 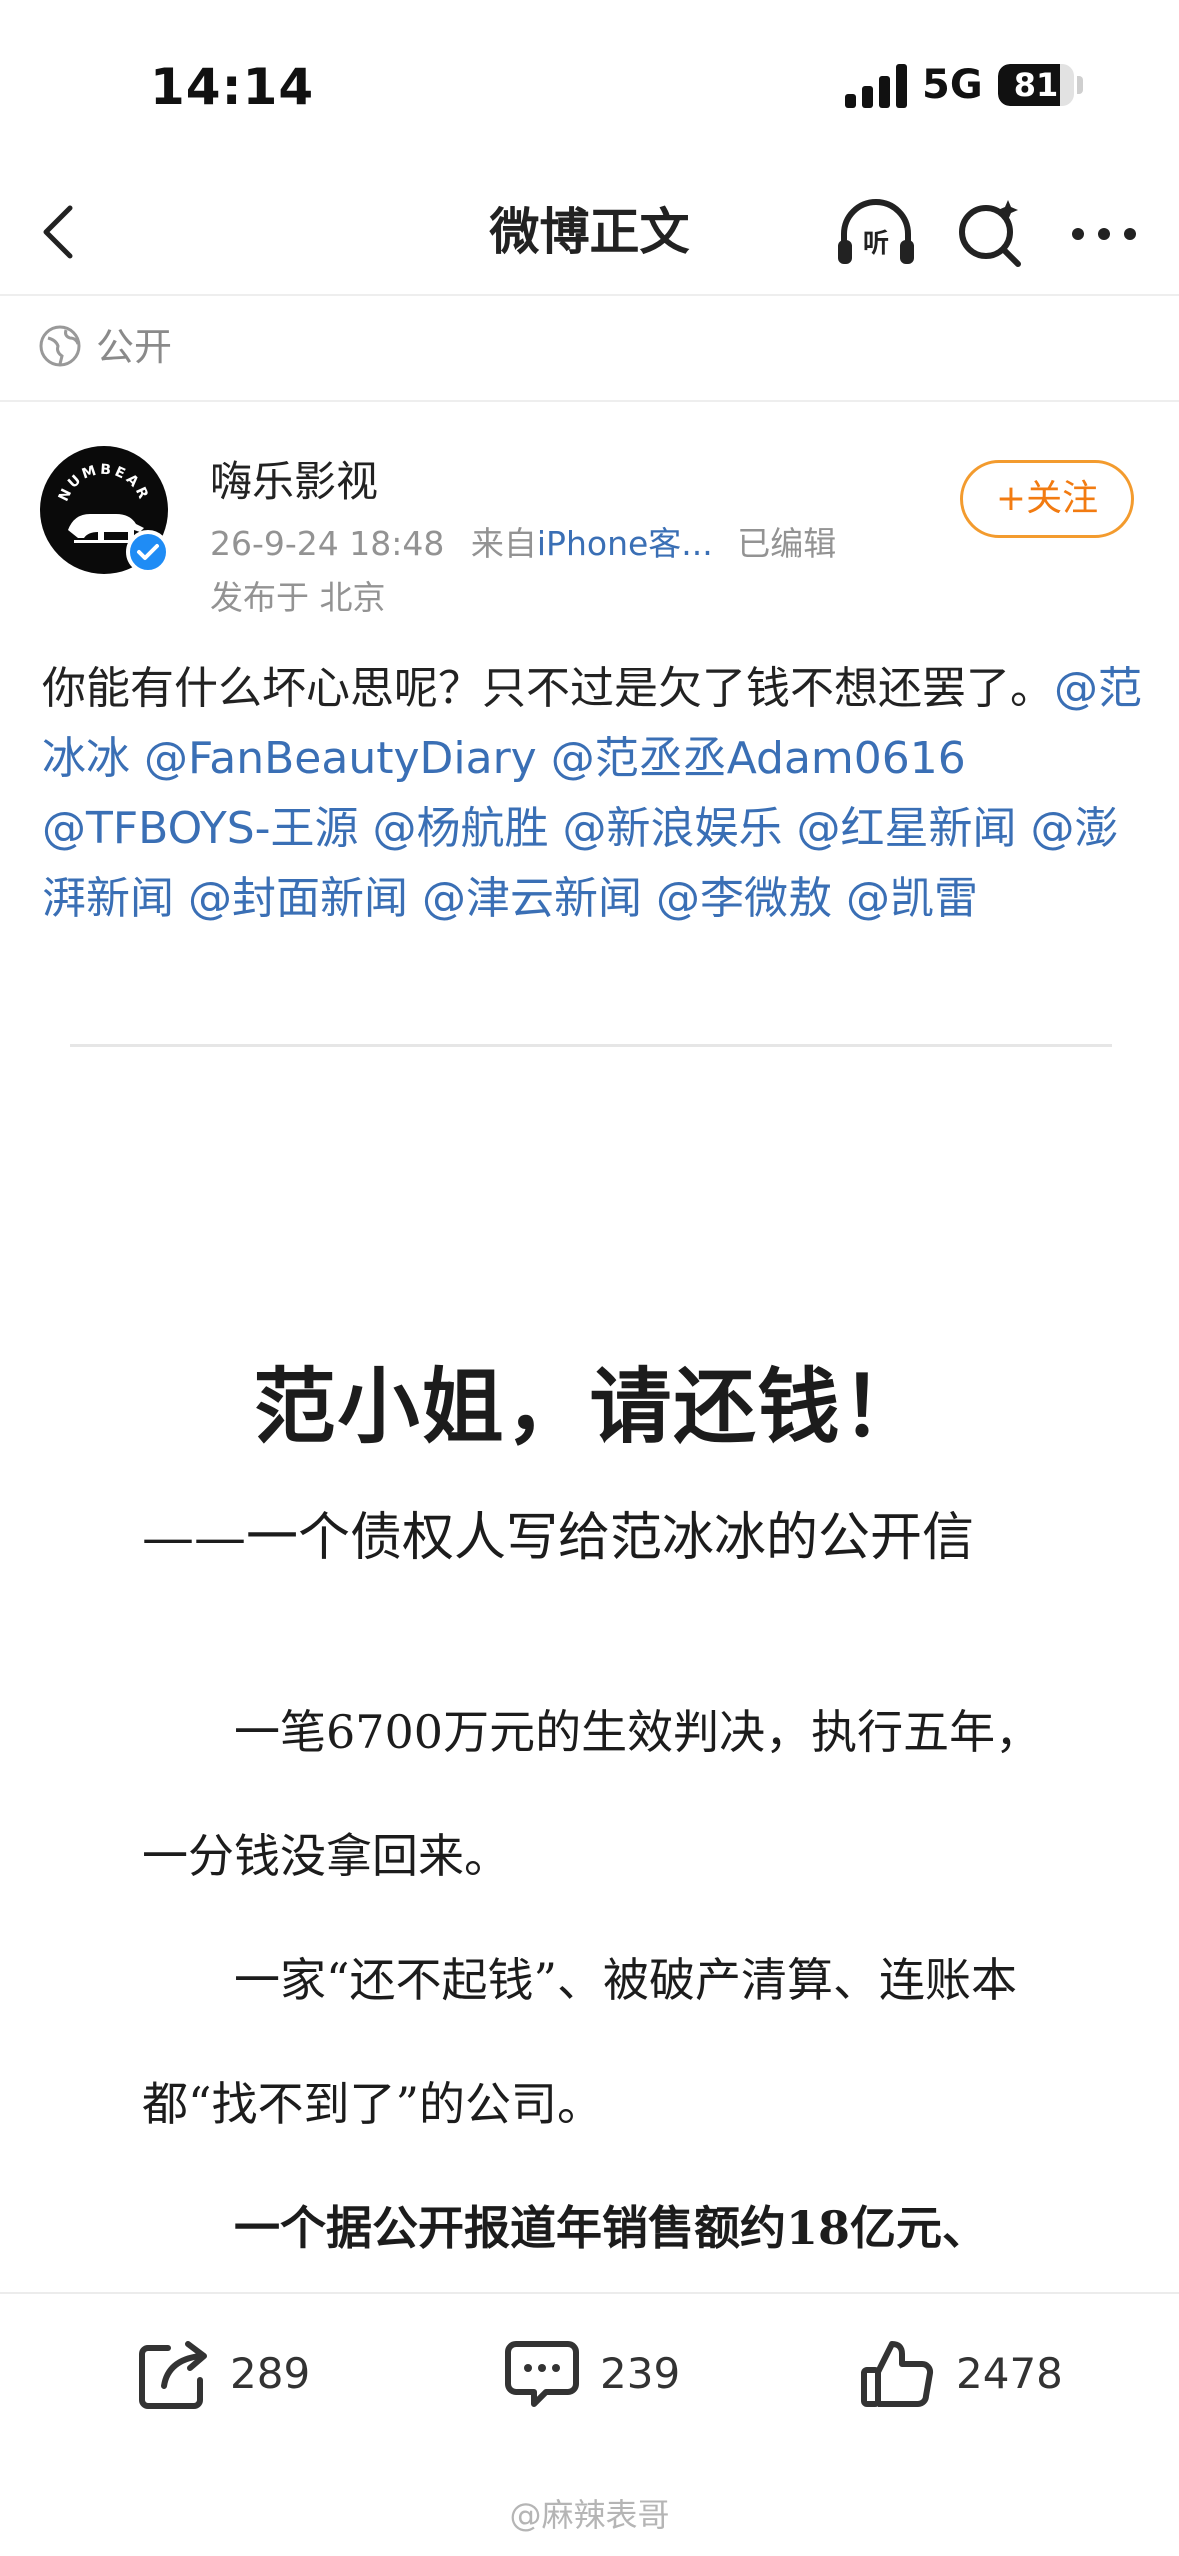 What do you see at coordinates (298, 597) in the screenshot?
I see `post-location: 发布于 北京` at bounding box center [298, 597].